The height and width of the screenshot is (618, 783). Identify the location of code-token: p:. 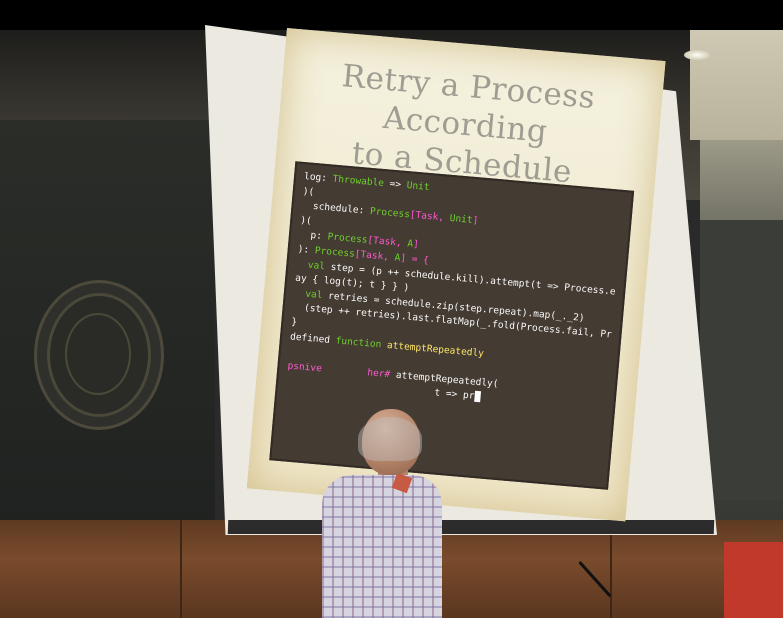
(313, 236).